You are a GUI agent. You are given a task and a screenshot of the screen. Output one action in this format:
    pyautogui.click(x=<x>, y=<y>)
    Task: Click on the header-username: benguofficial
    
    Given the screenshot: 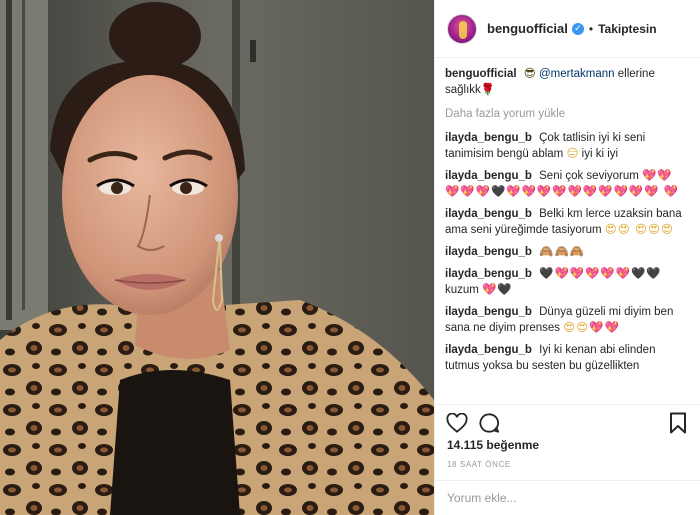 What is the action you would take?
    pyautogui.click(x=527, y=28)
    